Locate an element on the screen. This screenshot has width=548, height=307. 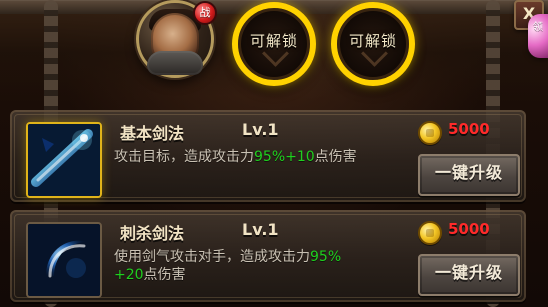
side-tab-label: 领 is located at coordinates (538, 27).